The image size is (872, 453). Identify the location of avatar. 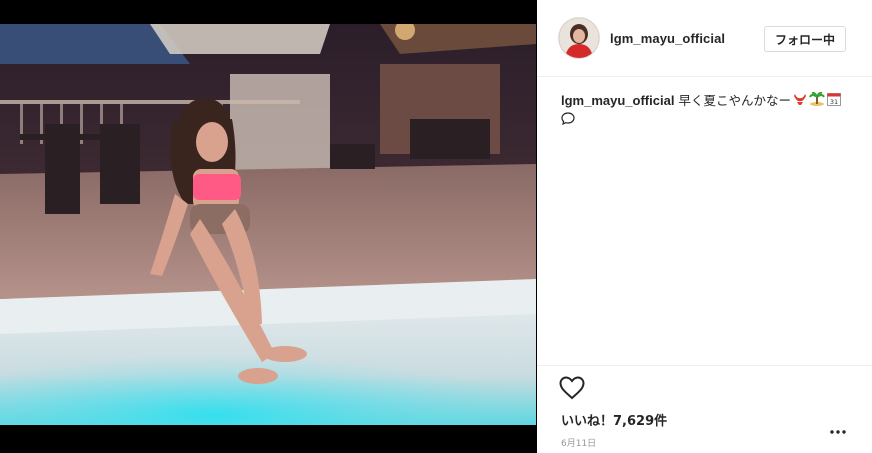
(579, 38).